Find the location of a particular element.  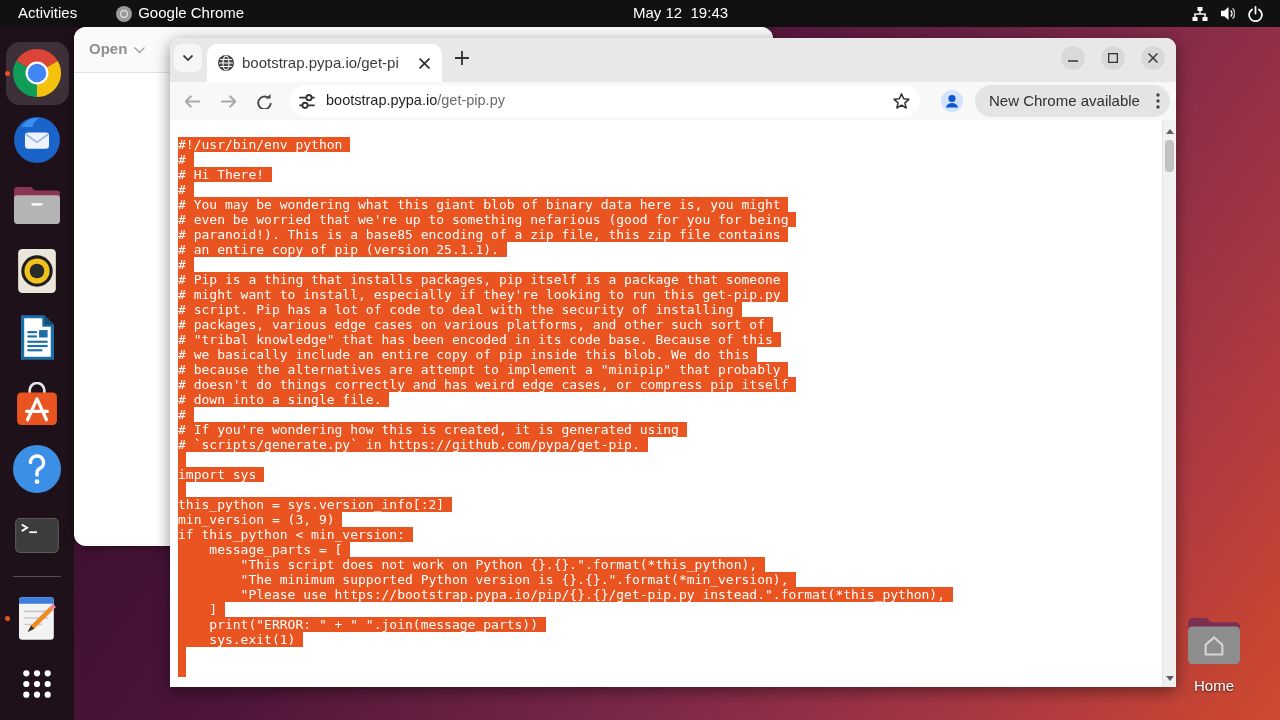

more-menu-icon is located at coordinates (1158, 101).